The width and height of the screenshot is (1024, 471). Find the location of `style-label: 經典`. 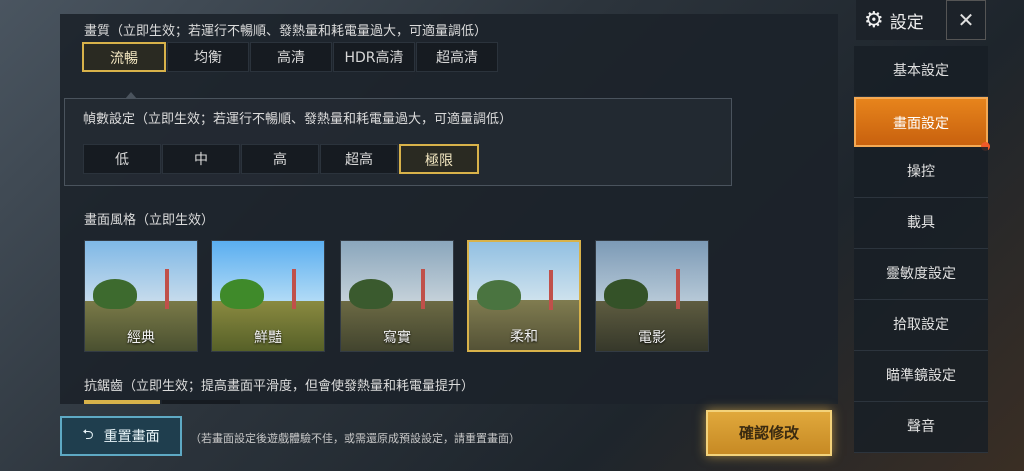

style-label: 經典 is located at coordinates (141, 338).